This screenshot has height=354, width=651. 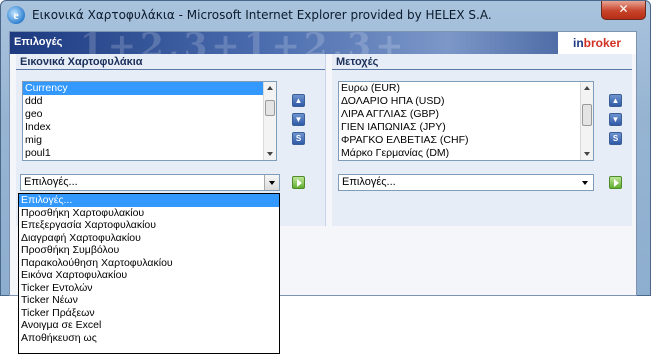 What do you see at coordinates (466, 114) in the screenshot?
I see `stock-list-item: ΛΙΡΑ ΑΓΓΛΙΑΣ (GBP)` at bounding box center [466, 114].